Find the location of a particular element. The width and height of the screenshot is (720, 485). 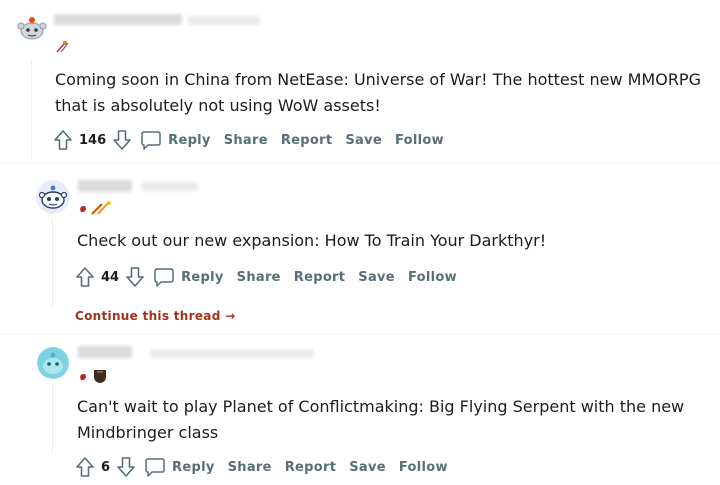

comment-line: Mindbringer class is located at coordinates (148, 432).